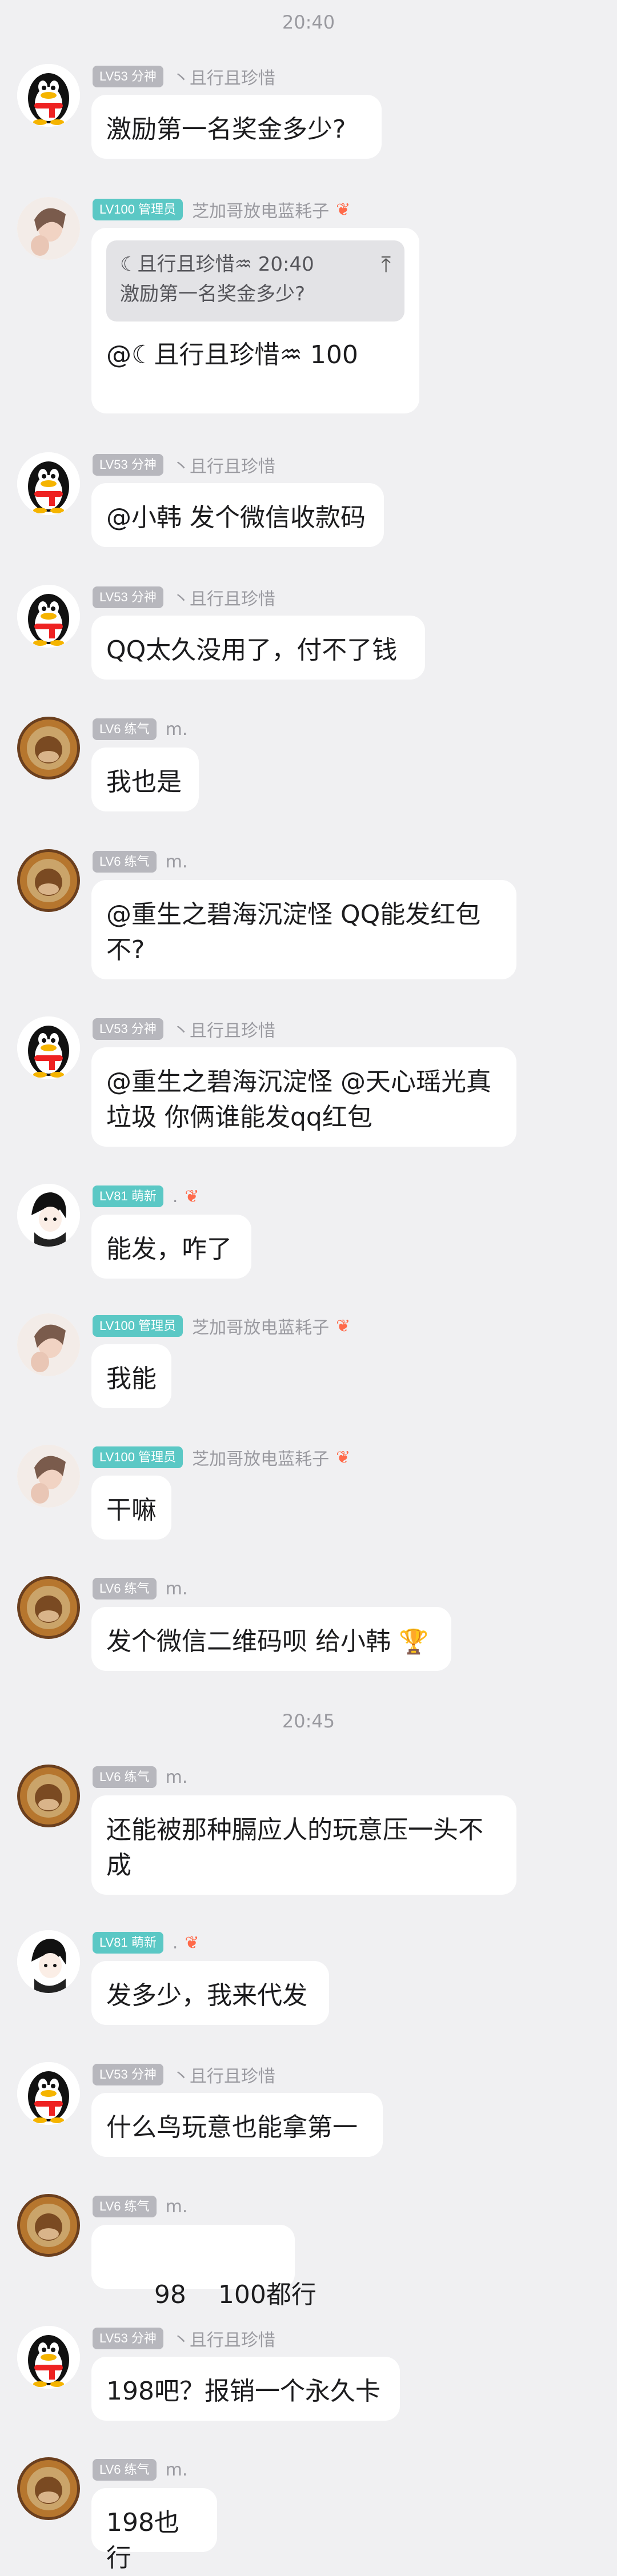  I want to click on message-bubble: 198也行, so click(154, 2530).